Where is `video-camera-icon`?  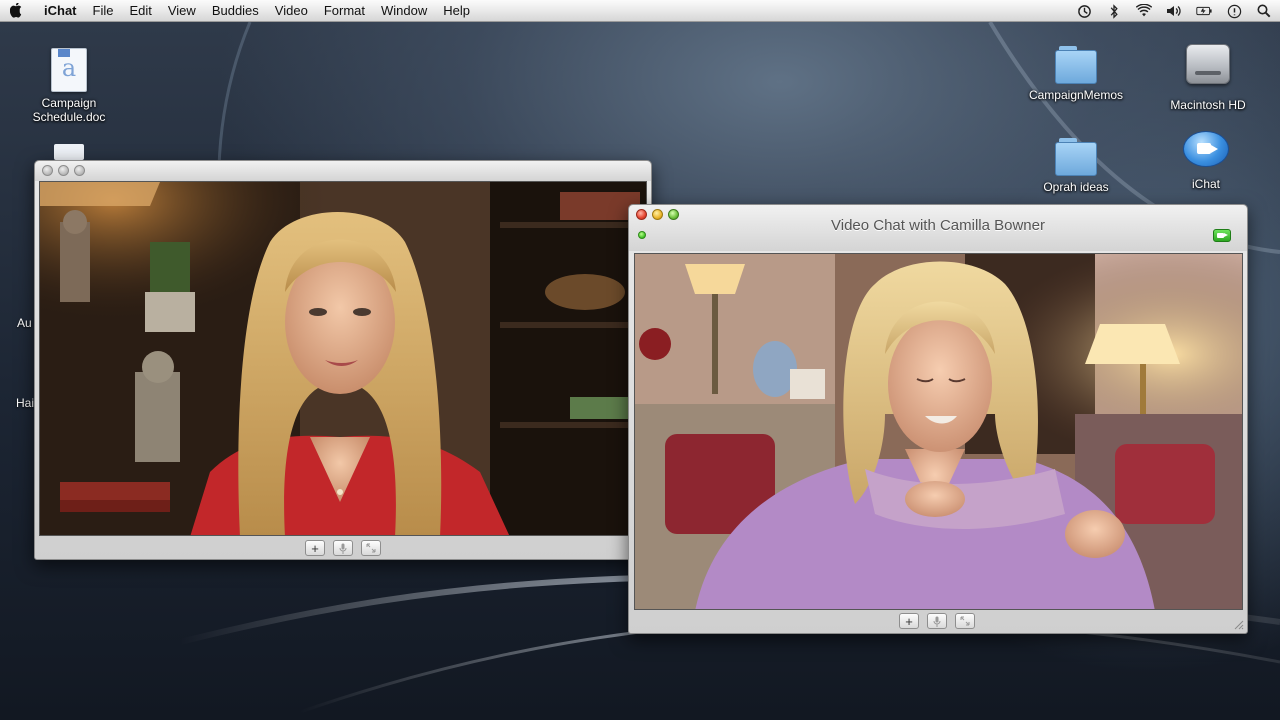 video-camera-icon is located at coordinates (1222, 235).